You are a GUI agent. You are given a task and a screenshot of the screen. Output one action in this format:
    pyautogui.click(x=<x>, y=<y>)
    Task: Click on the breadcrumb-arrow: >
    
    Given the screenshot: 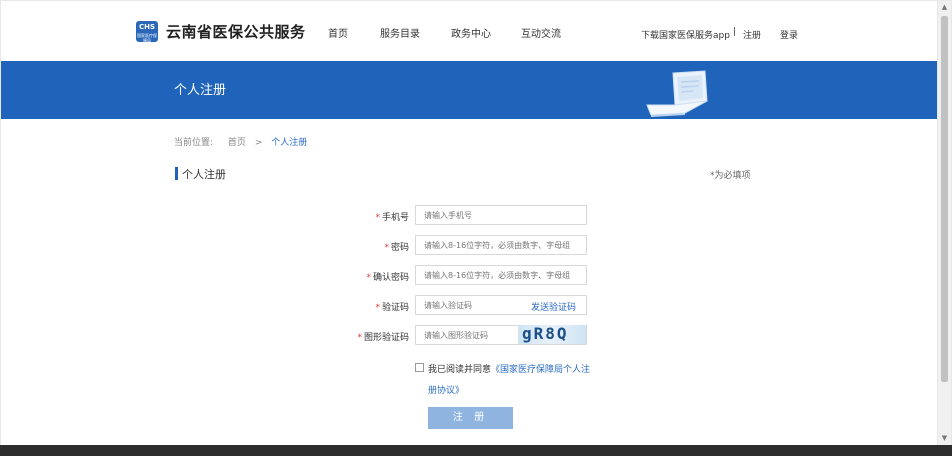 What is the action you would take?
    pyautogui.click(x=258, y=143)
    